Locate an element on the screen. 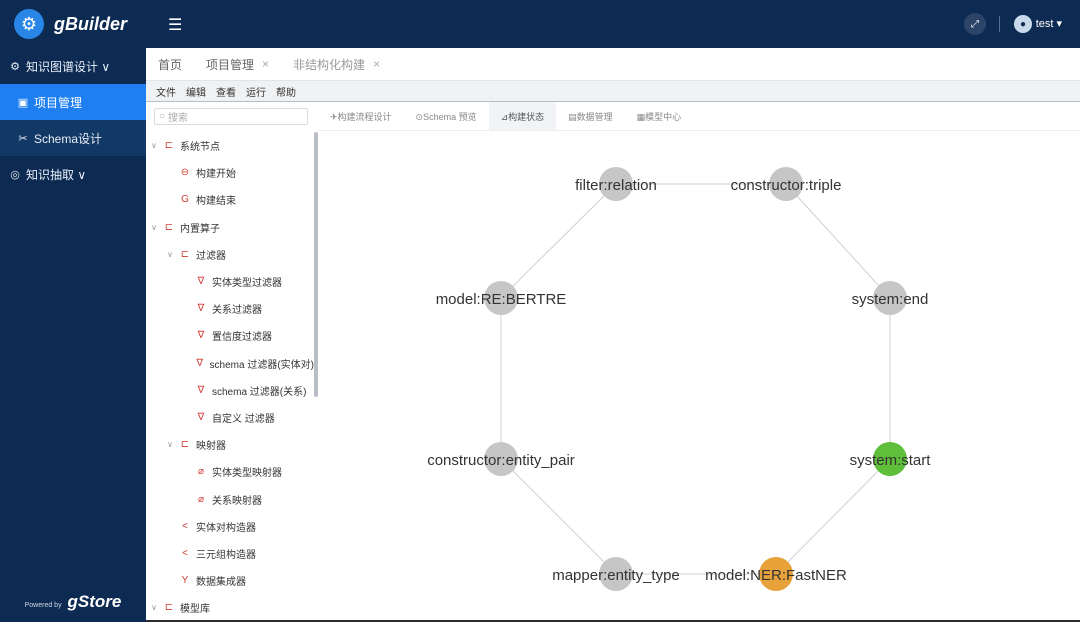 The height and width of the screenshot is (622, 1080). tree-node-label: 自定义 过滤器 is located at coordinates (243, 419).